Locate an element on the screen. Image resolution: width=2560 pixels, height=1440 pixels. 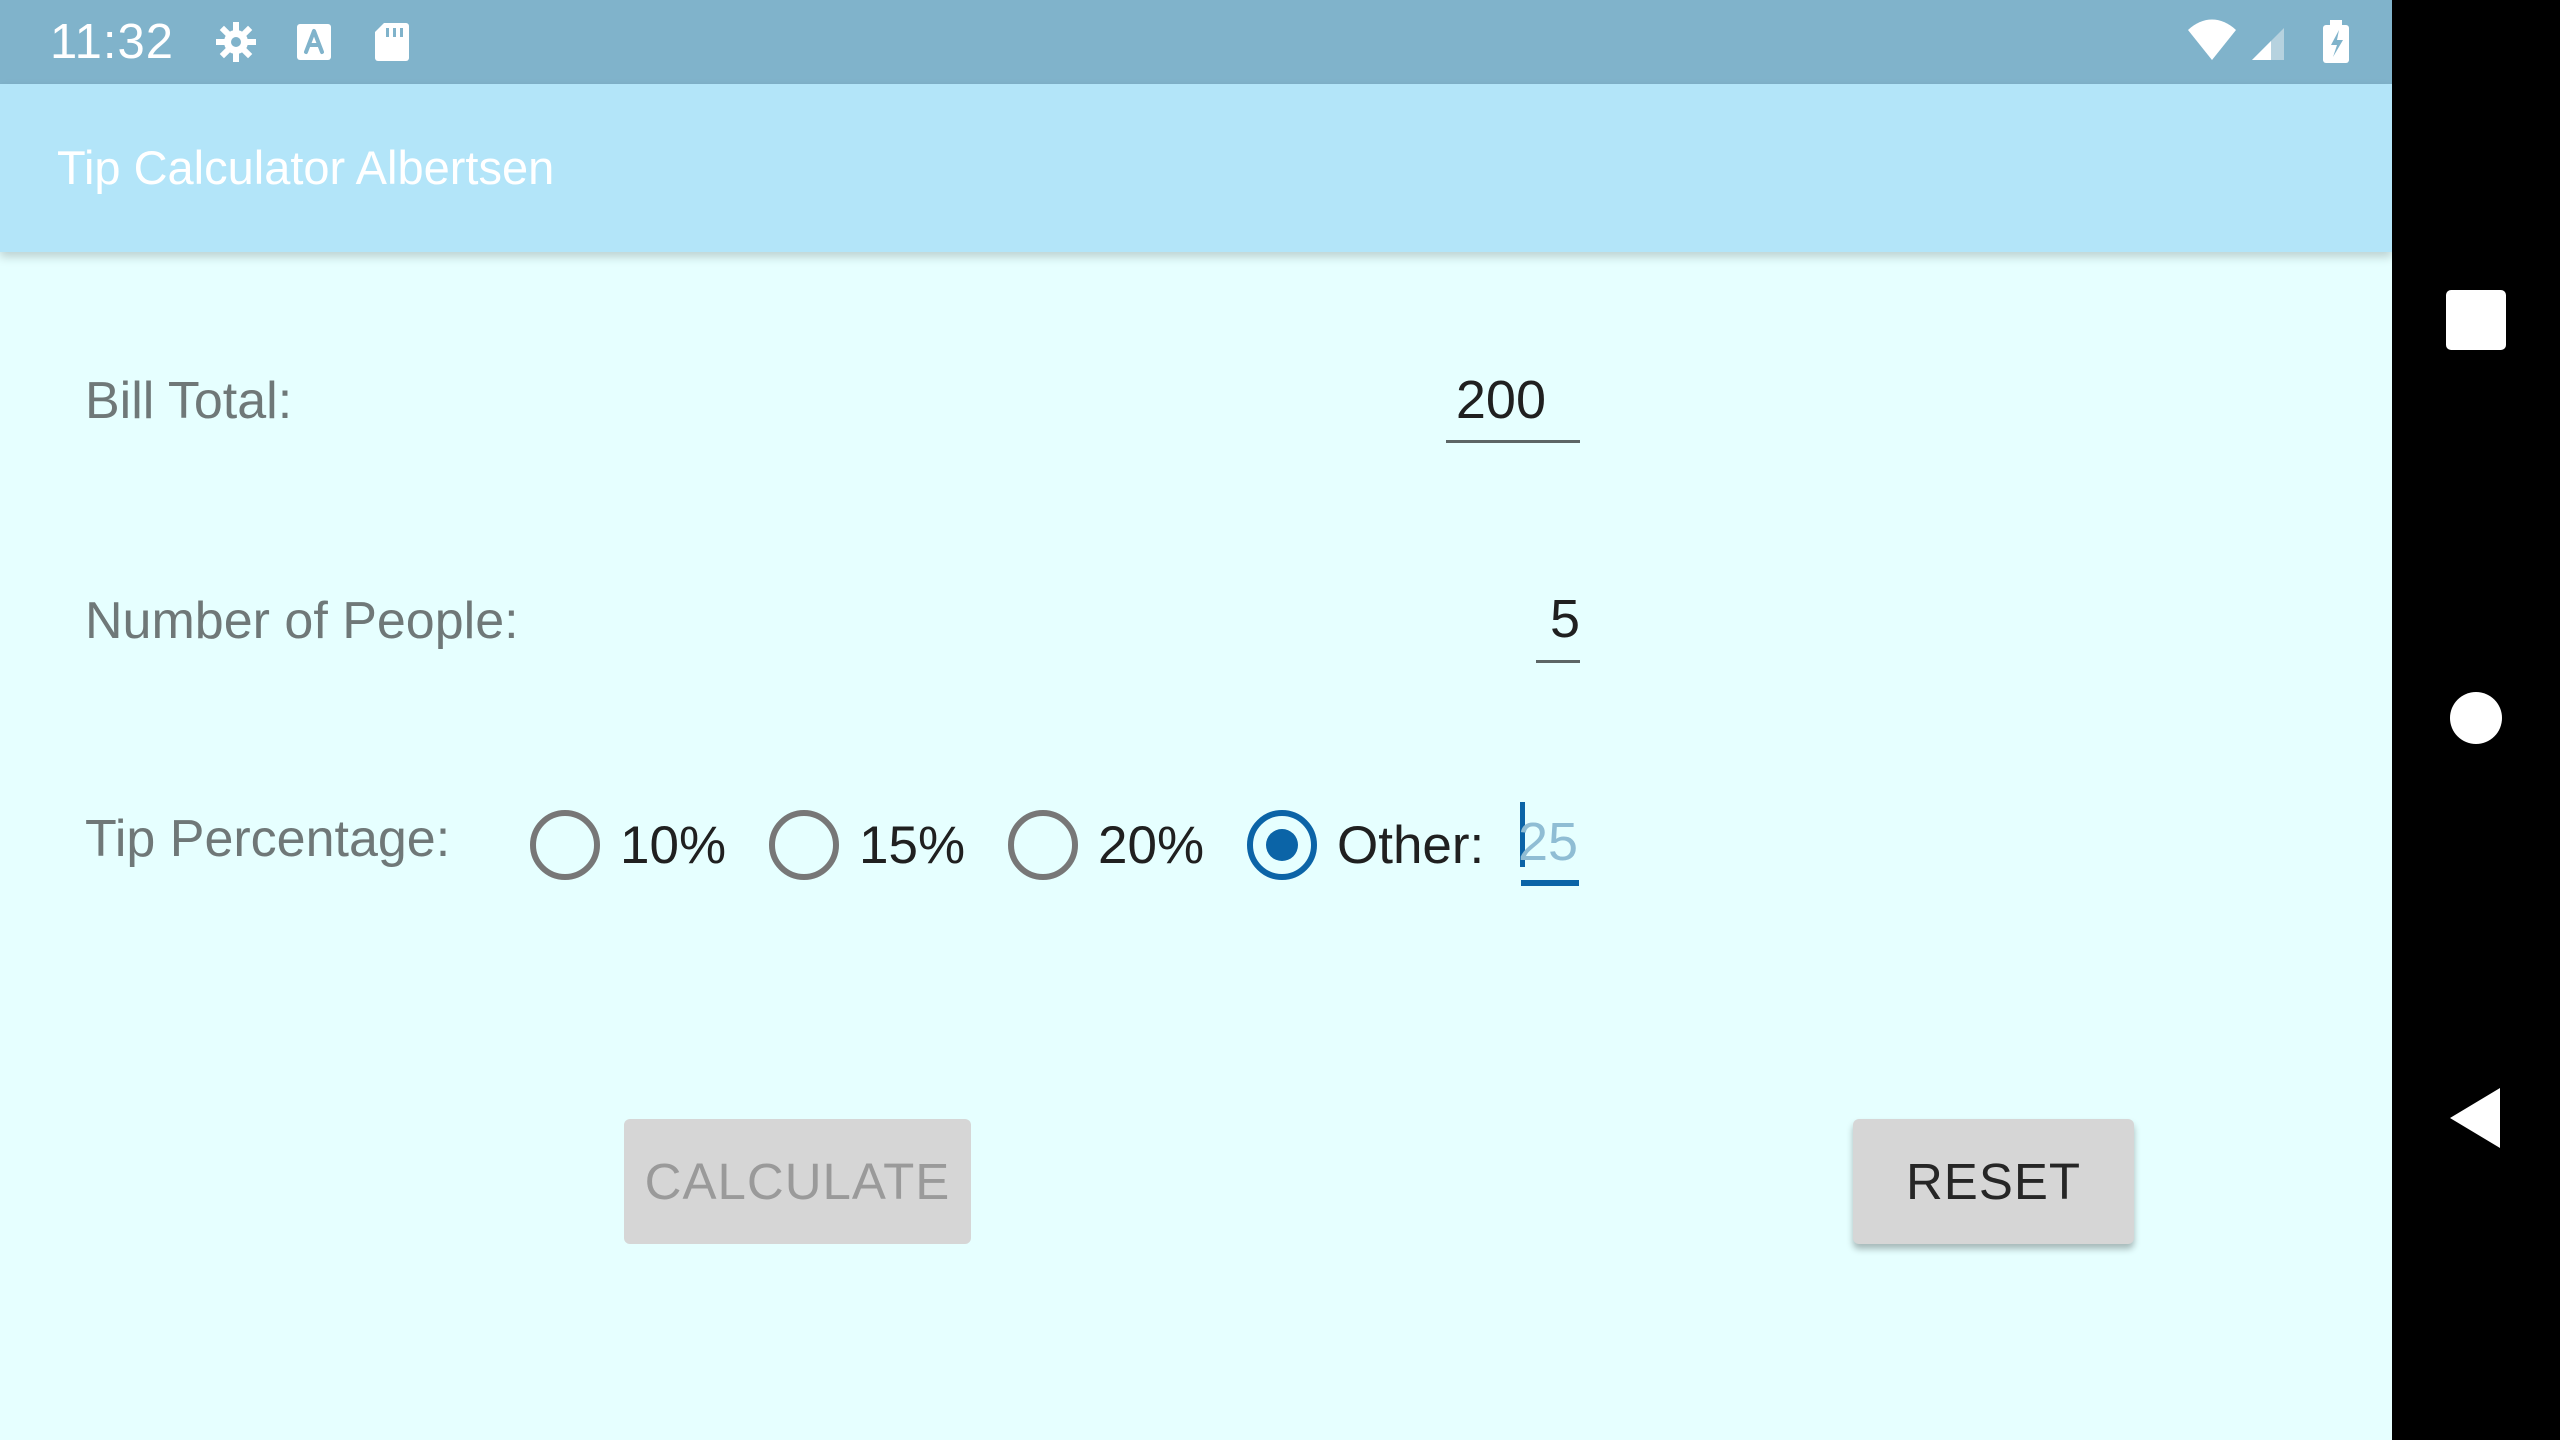
status-time: 11:32 is located at coordinates (112, 42).